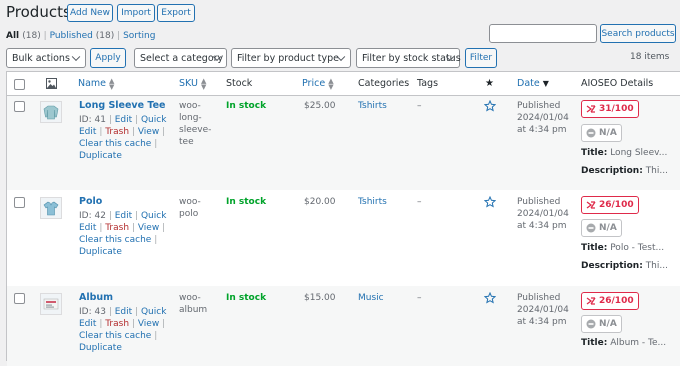  Describe the element at coordinates (320, 106) in the screenshot. I see `price: $25.00` at that location.